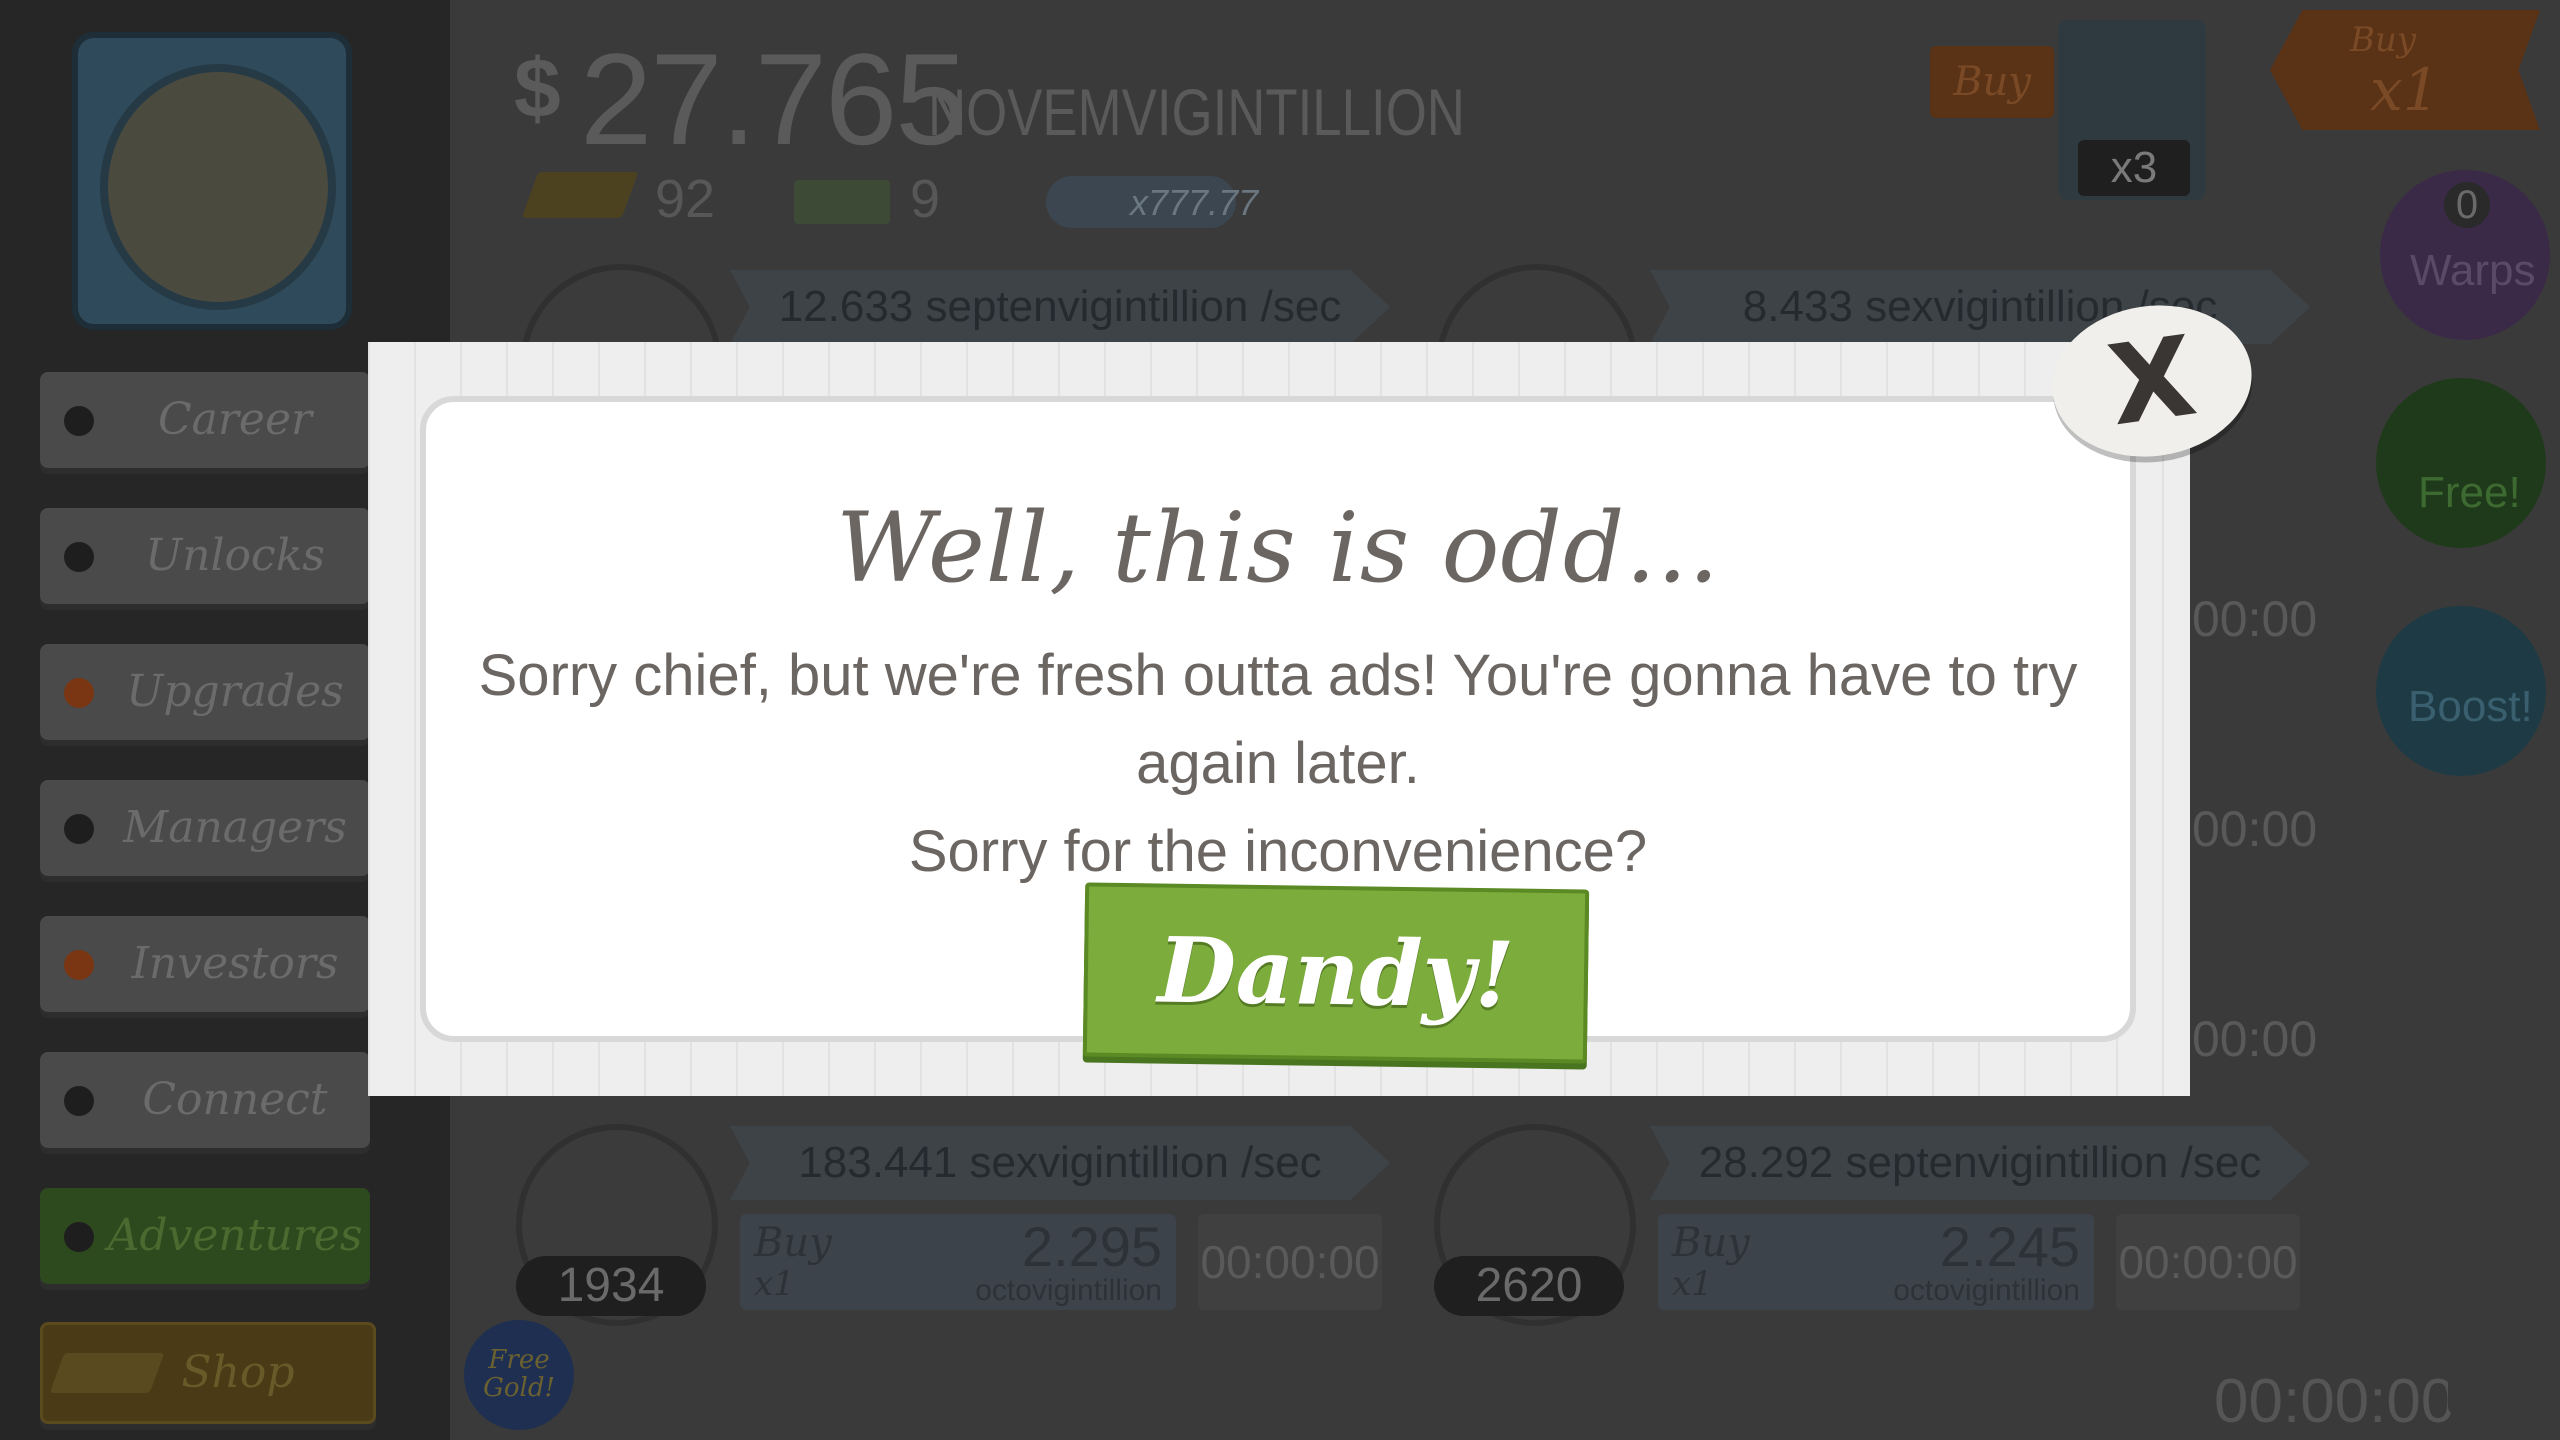 The image size is (2560, 1440). What do you see at coordinates (235, 1099) in the screenshot?
I see `sidebar-item-label: Connect` at bounding box center [235, 1099].